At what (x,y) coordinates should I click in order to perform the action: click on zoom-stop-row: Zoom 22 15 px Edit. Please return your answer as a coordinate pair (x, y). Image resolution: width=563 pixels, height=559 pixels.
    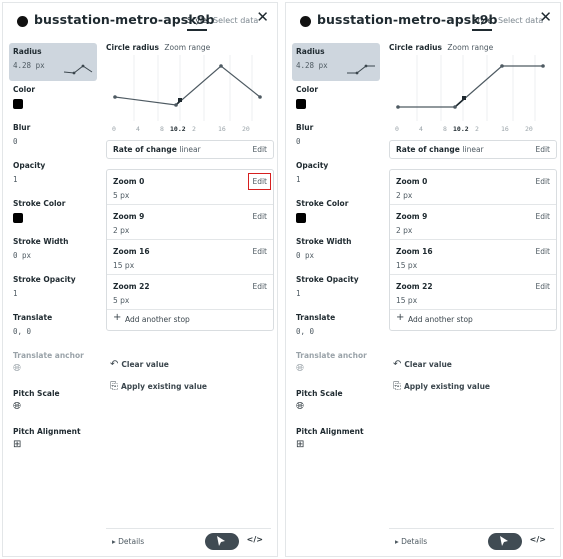
    Looking at the image, I should click on (473, 292).